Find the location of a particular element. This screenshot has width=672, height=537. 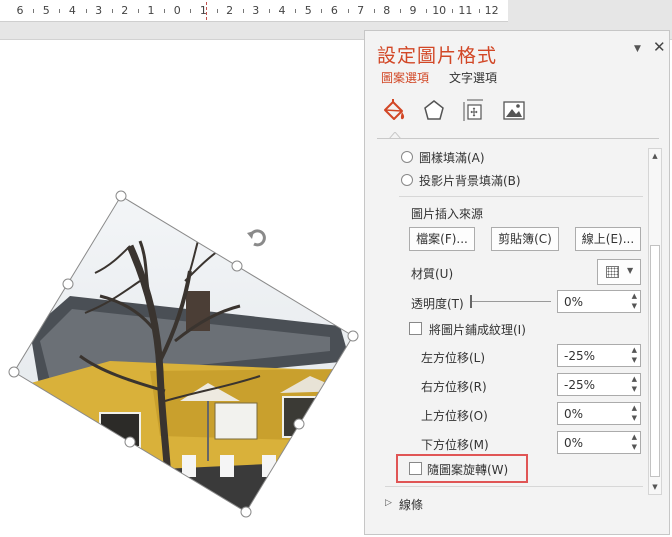

paint-bucket-icon is located at coordinates (394, 111).